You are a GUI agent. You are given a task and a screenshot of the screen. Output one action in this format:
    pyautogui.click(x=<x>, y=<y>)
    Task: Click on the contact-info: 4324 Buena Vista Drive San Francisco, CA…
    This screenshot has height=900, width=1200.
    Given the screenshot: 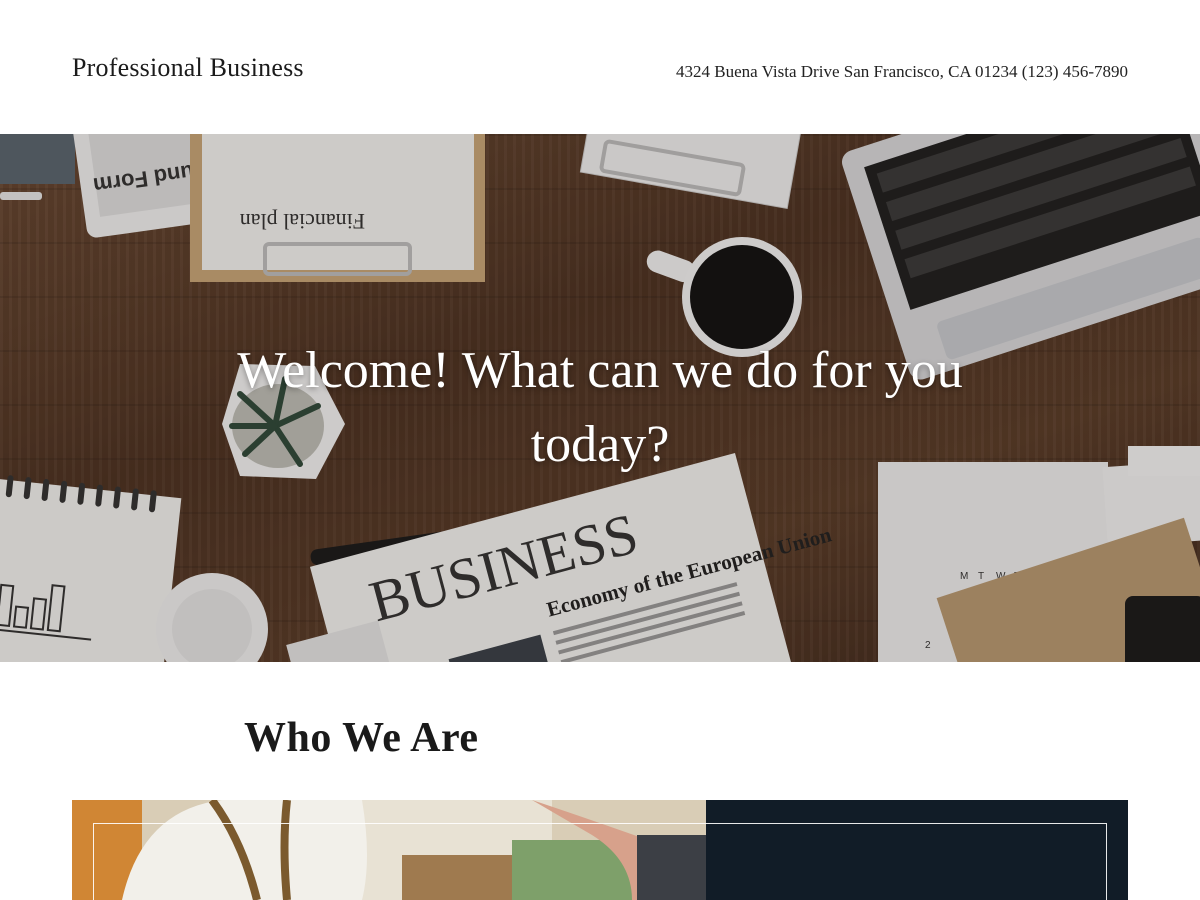 What is the action you would take?
    pyautogui.click(x=902, y=71)
    